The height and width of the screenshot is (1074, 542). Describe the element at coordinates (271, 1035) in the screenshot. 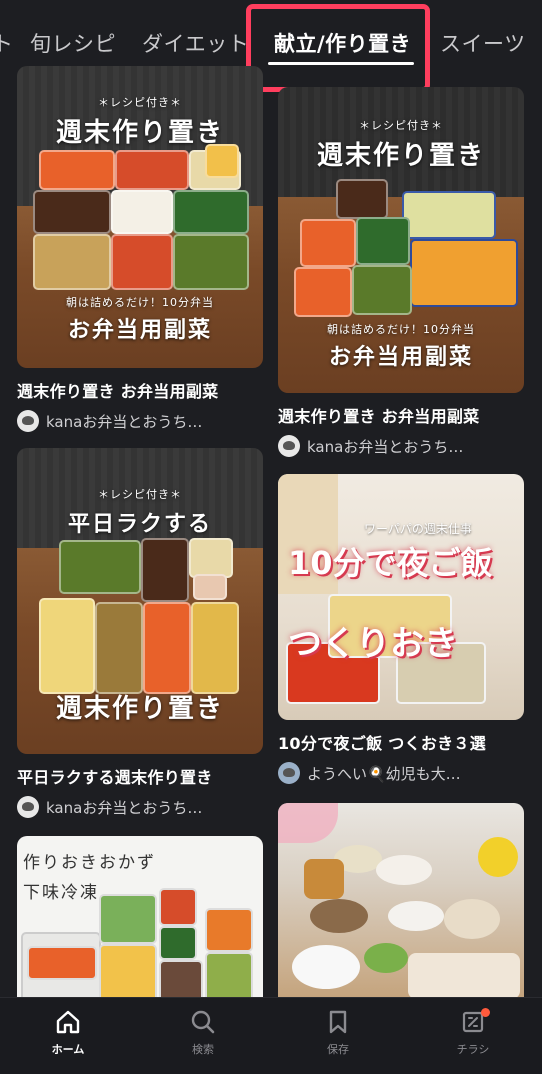

I see `bottom-navigation: ホーム 検索 保存 チラシ` at that location.